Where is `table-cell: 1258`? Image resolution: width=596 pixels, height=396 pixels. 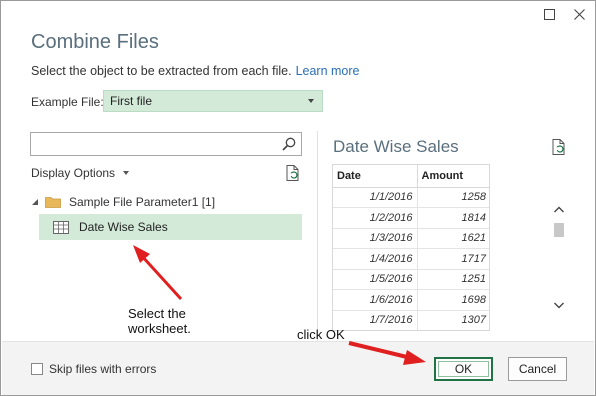 table-cell: 1258 is located at coordinates (453, 197).